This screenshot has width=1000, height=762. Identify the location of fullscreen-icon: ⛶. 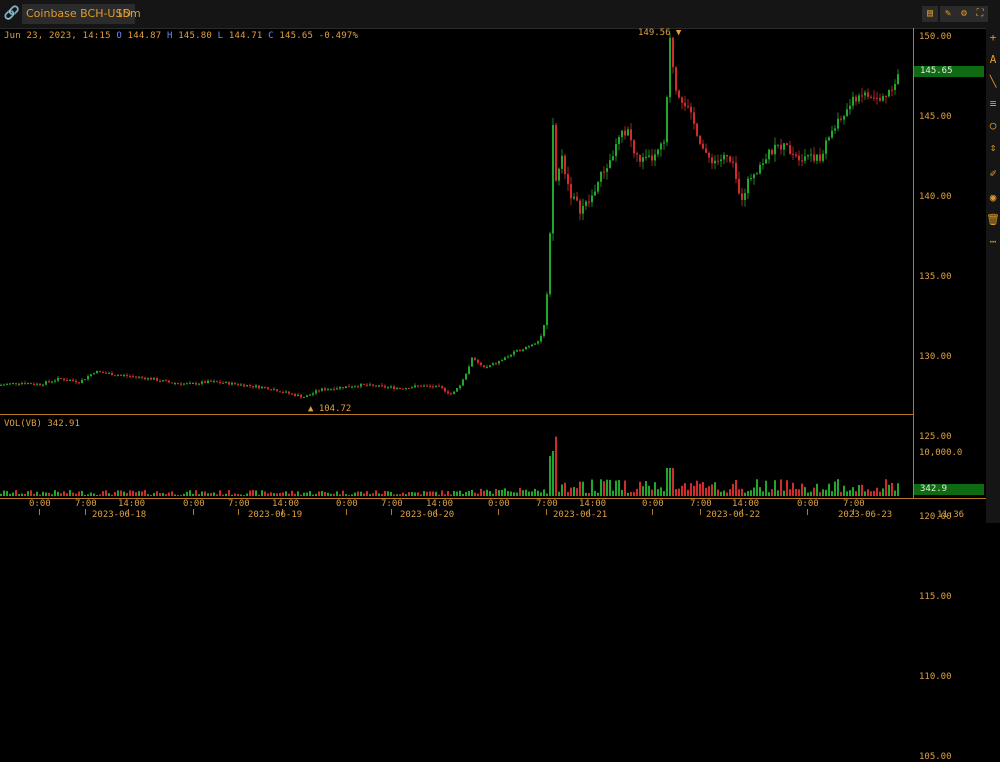
(980, 14).